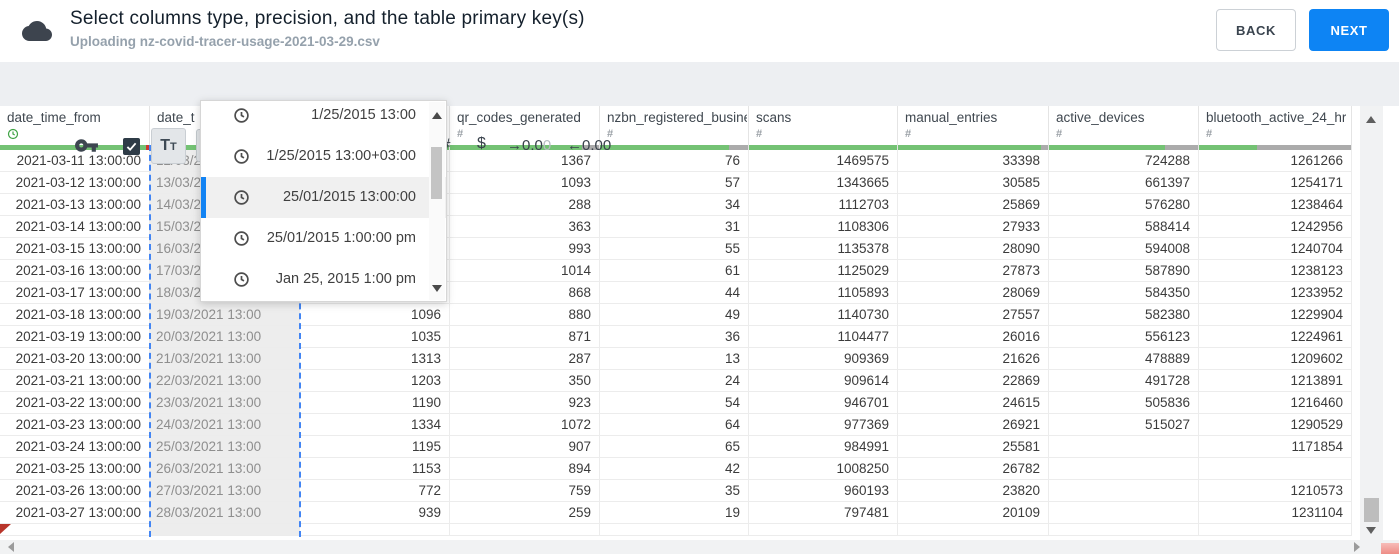 This screenshot has width=1399, height=560. Describe the element at coordinates (674, 227) in the screenshot. I see `table-cell: 31` at that location.